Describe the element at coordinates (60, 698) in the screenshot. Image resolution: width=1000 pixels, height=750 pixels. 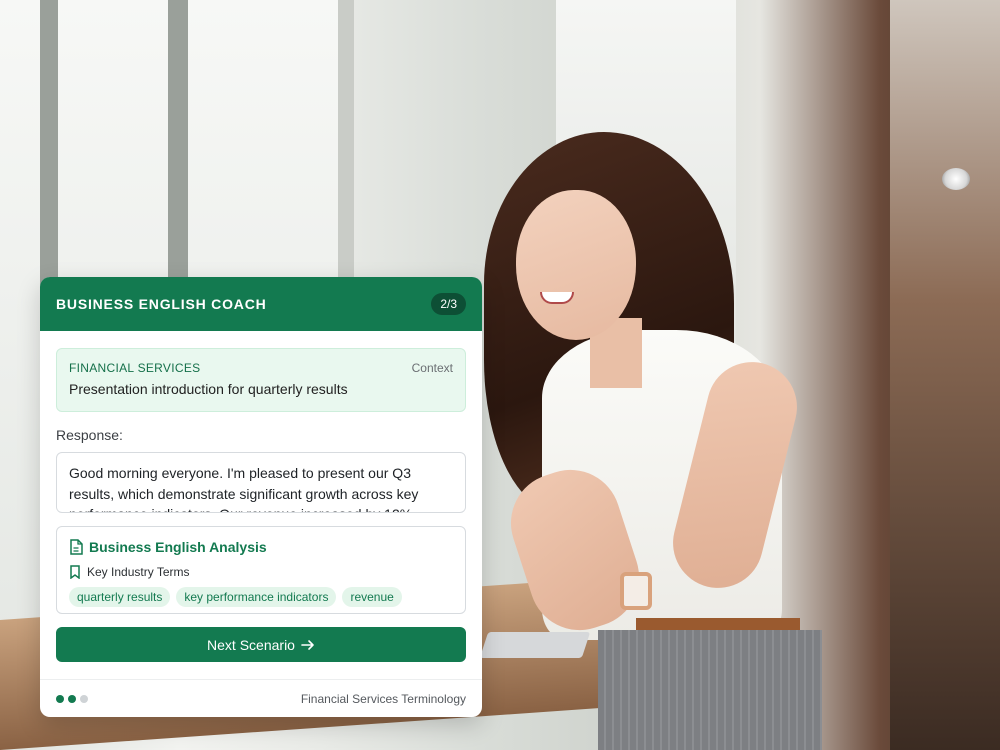
I see `step-dot-done` at that location.